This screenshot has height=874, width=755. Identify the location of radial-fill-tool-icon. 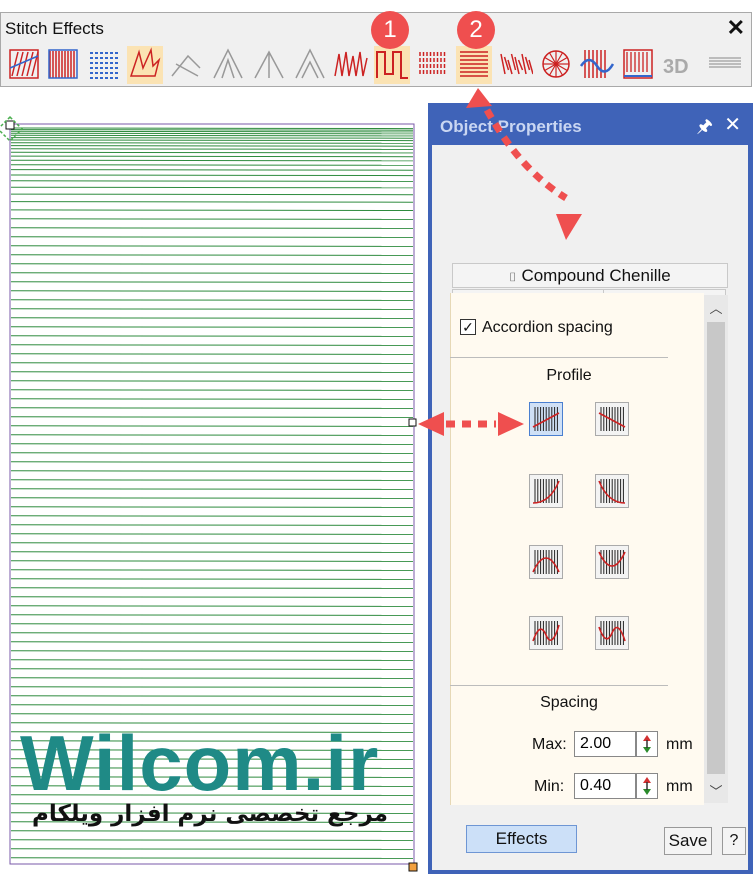
(556, 64).